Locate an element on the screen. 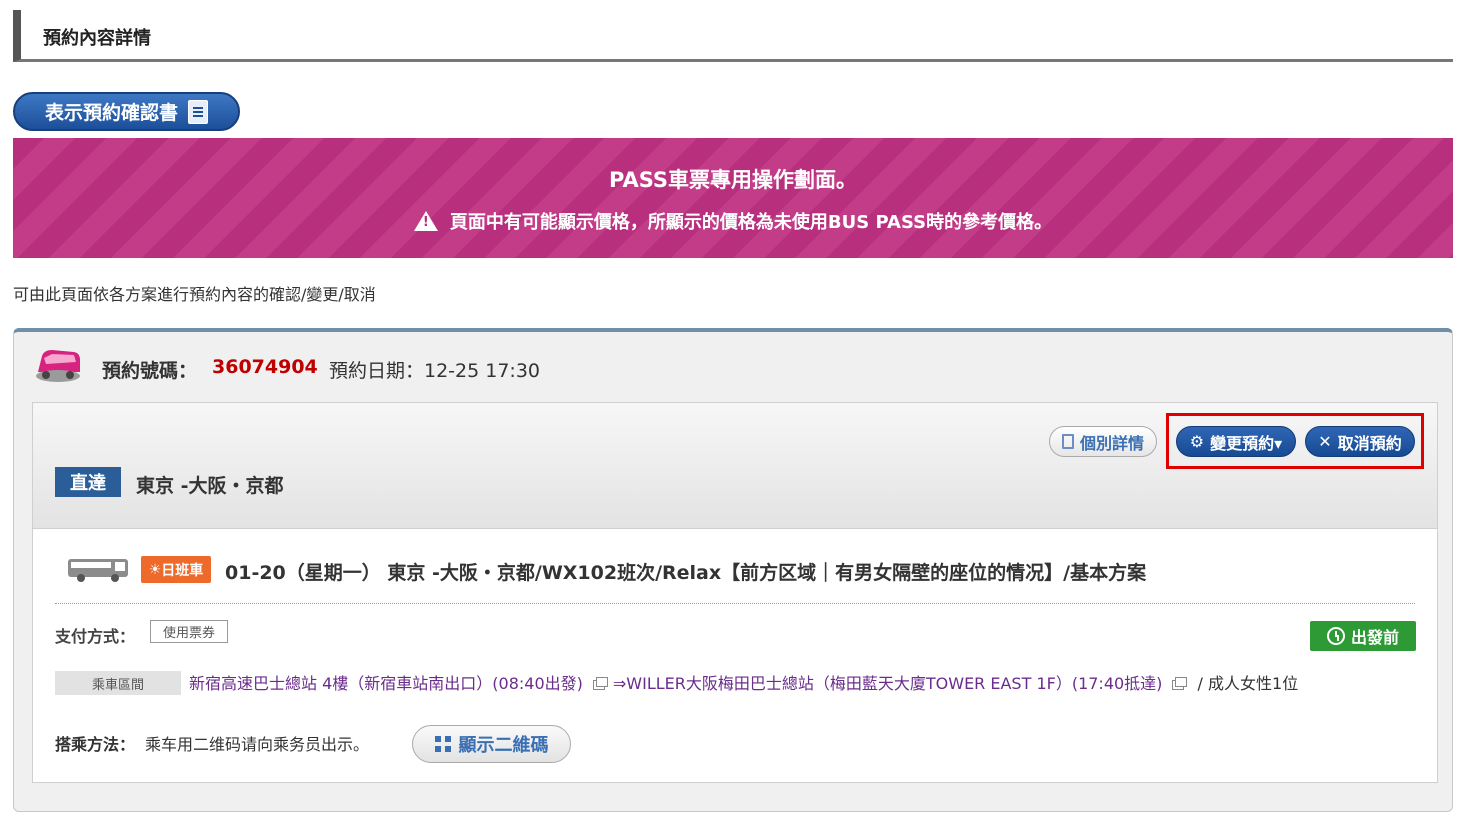 This screenshot has height=831, width=1468. bus-icon is located at coordinates (98, 570).